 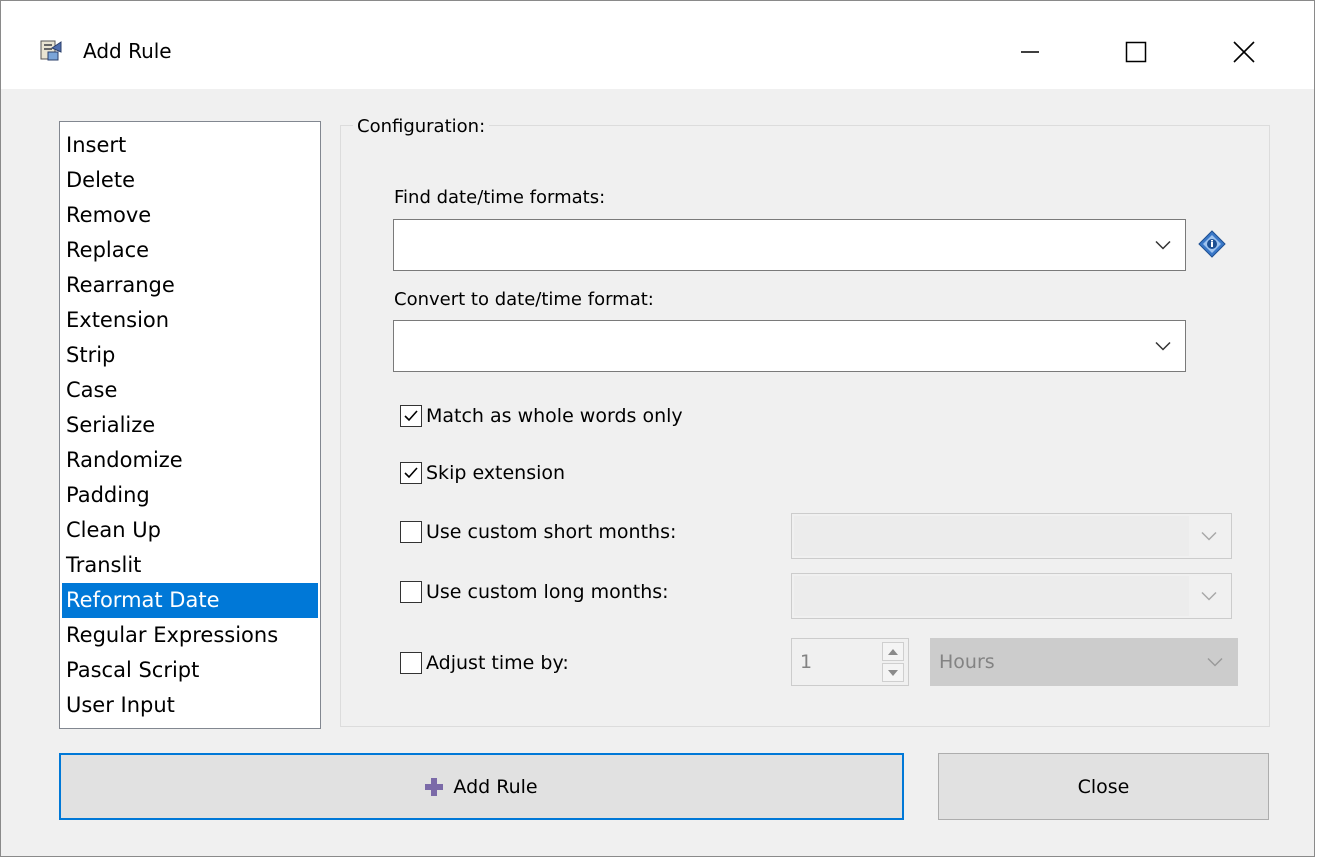 What do you see at coordinates (411, 416) in the screenshot?
I see `match-whole-words-checkbox` at bounding box center [411, 416].